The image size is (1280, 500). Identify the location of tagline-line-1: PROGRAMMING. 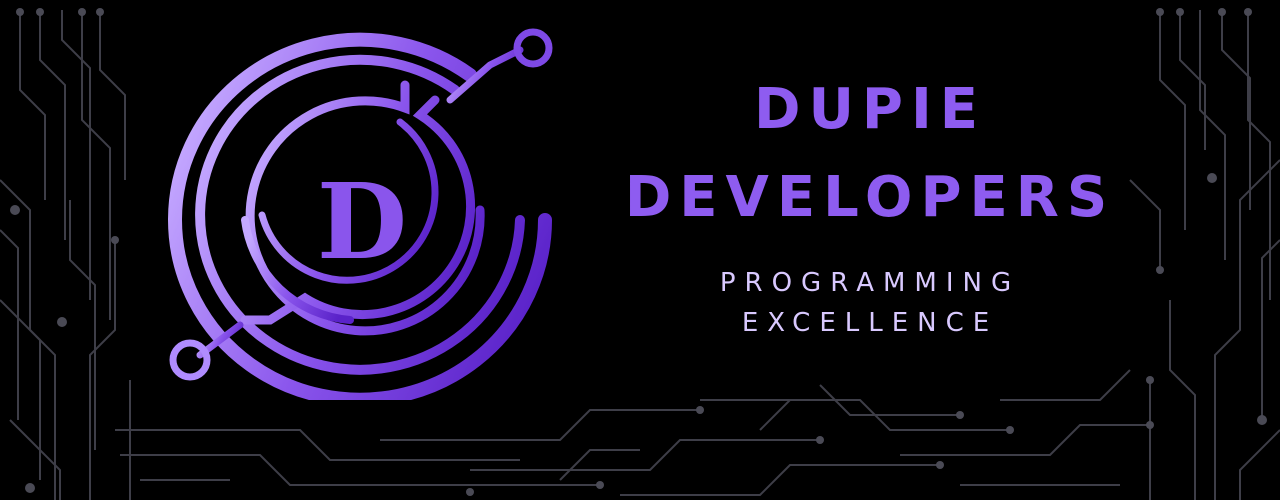
(870, 283).